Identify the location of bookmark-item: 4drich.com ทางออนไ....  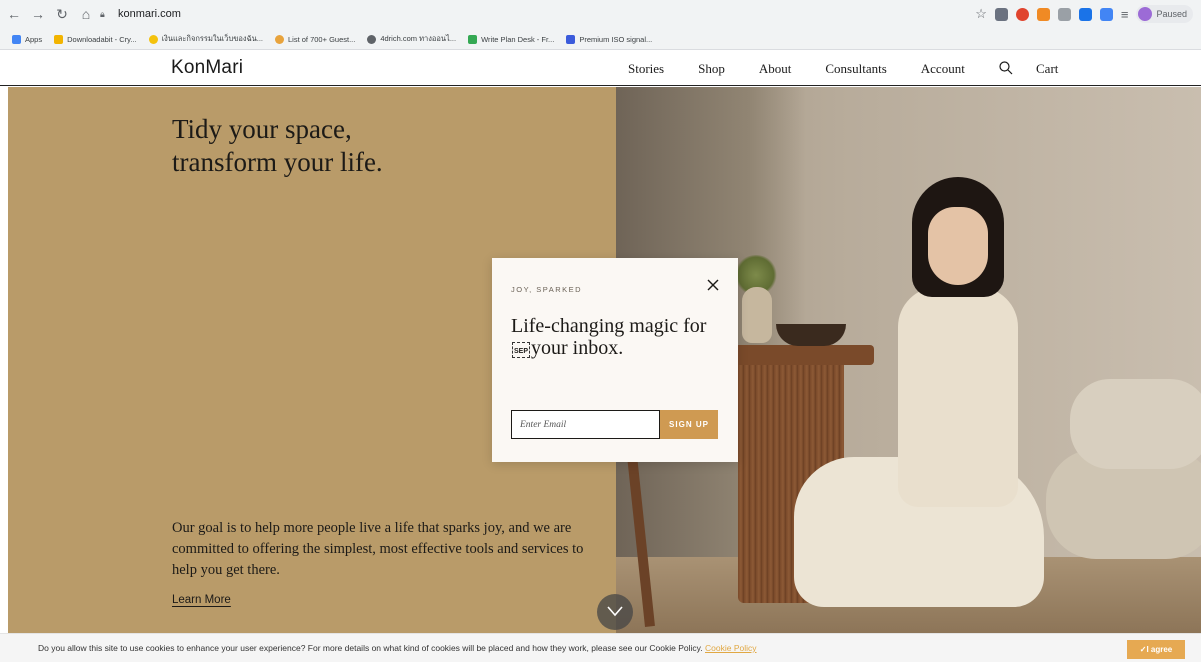
(411, 39).